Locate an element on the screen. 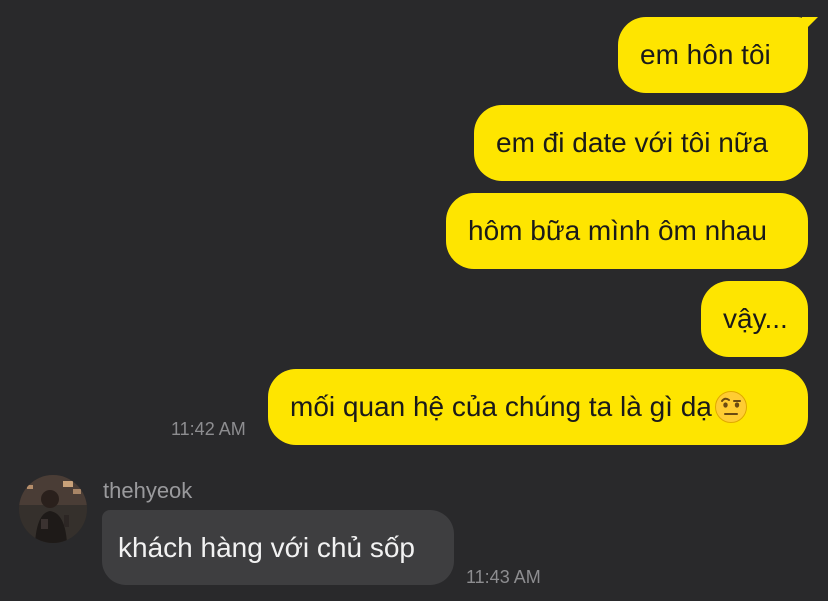 The image size is (828, 601). outgoing-message: em hôn tôi is located at coordinates (718, 55).